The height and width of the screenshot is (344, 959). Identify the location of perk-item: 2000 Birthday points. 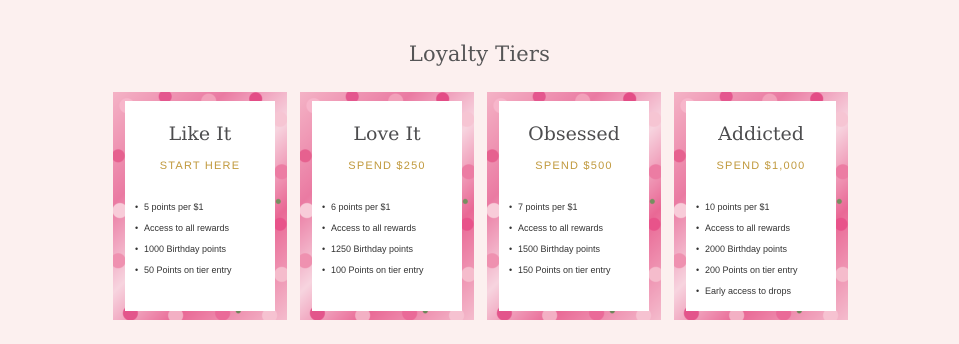
(764, 253).